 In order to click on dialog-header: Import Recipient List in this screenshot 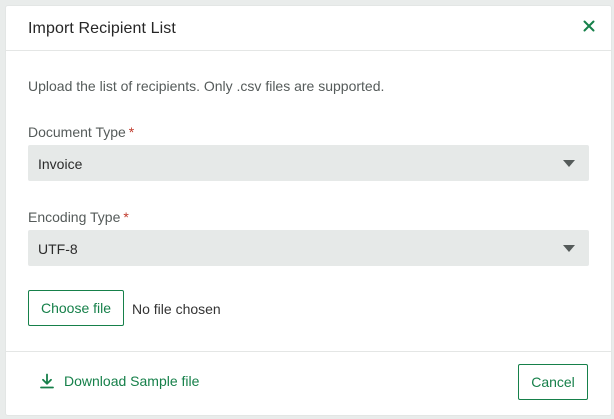, I will do `click(308, 28)`.